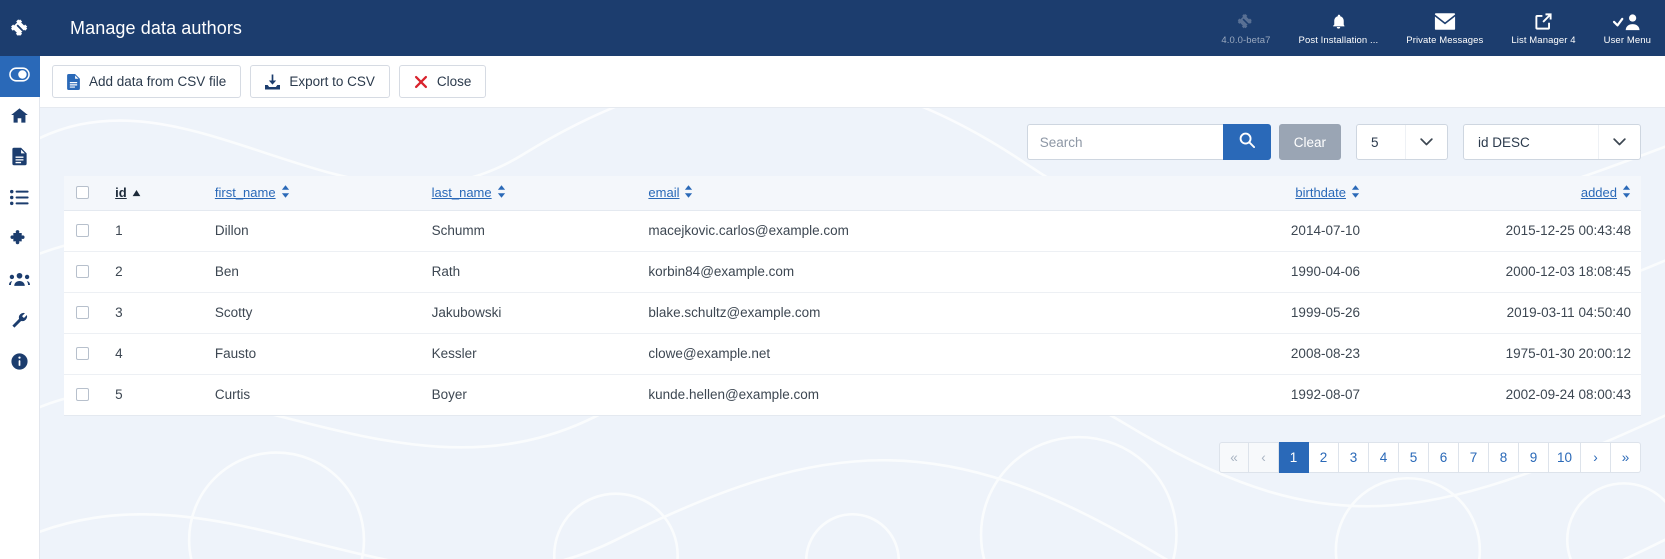 This screenshot has width=1665, height=559. What do you see at coordinates (1124, 142) in the screenshot?
I see `search-input` at bounding box center [1124, 142].